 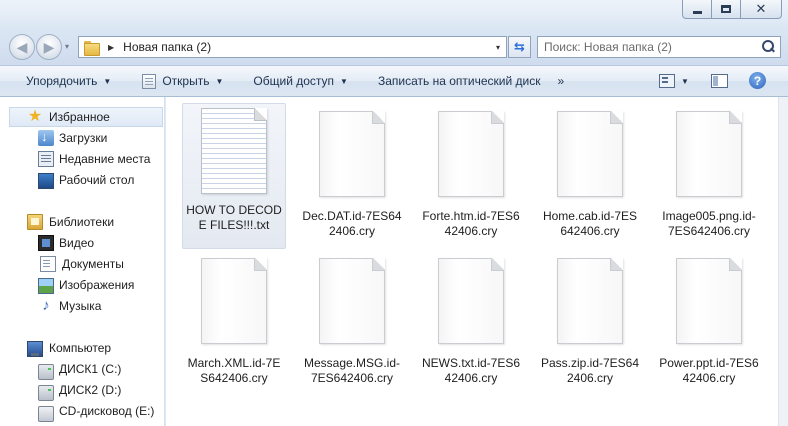 I want to click on organize-button: Упорядочить ▼, so click(x=68, y=81).